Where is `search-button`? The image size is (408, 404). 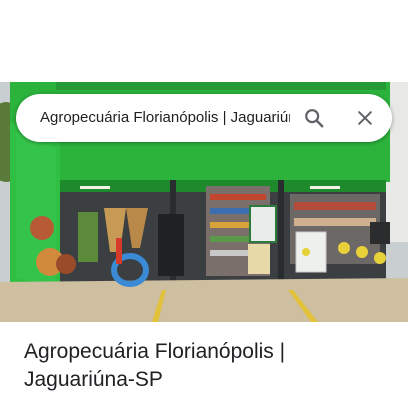 search-button is located at coordinates (314, 118).